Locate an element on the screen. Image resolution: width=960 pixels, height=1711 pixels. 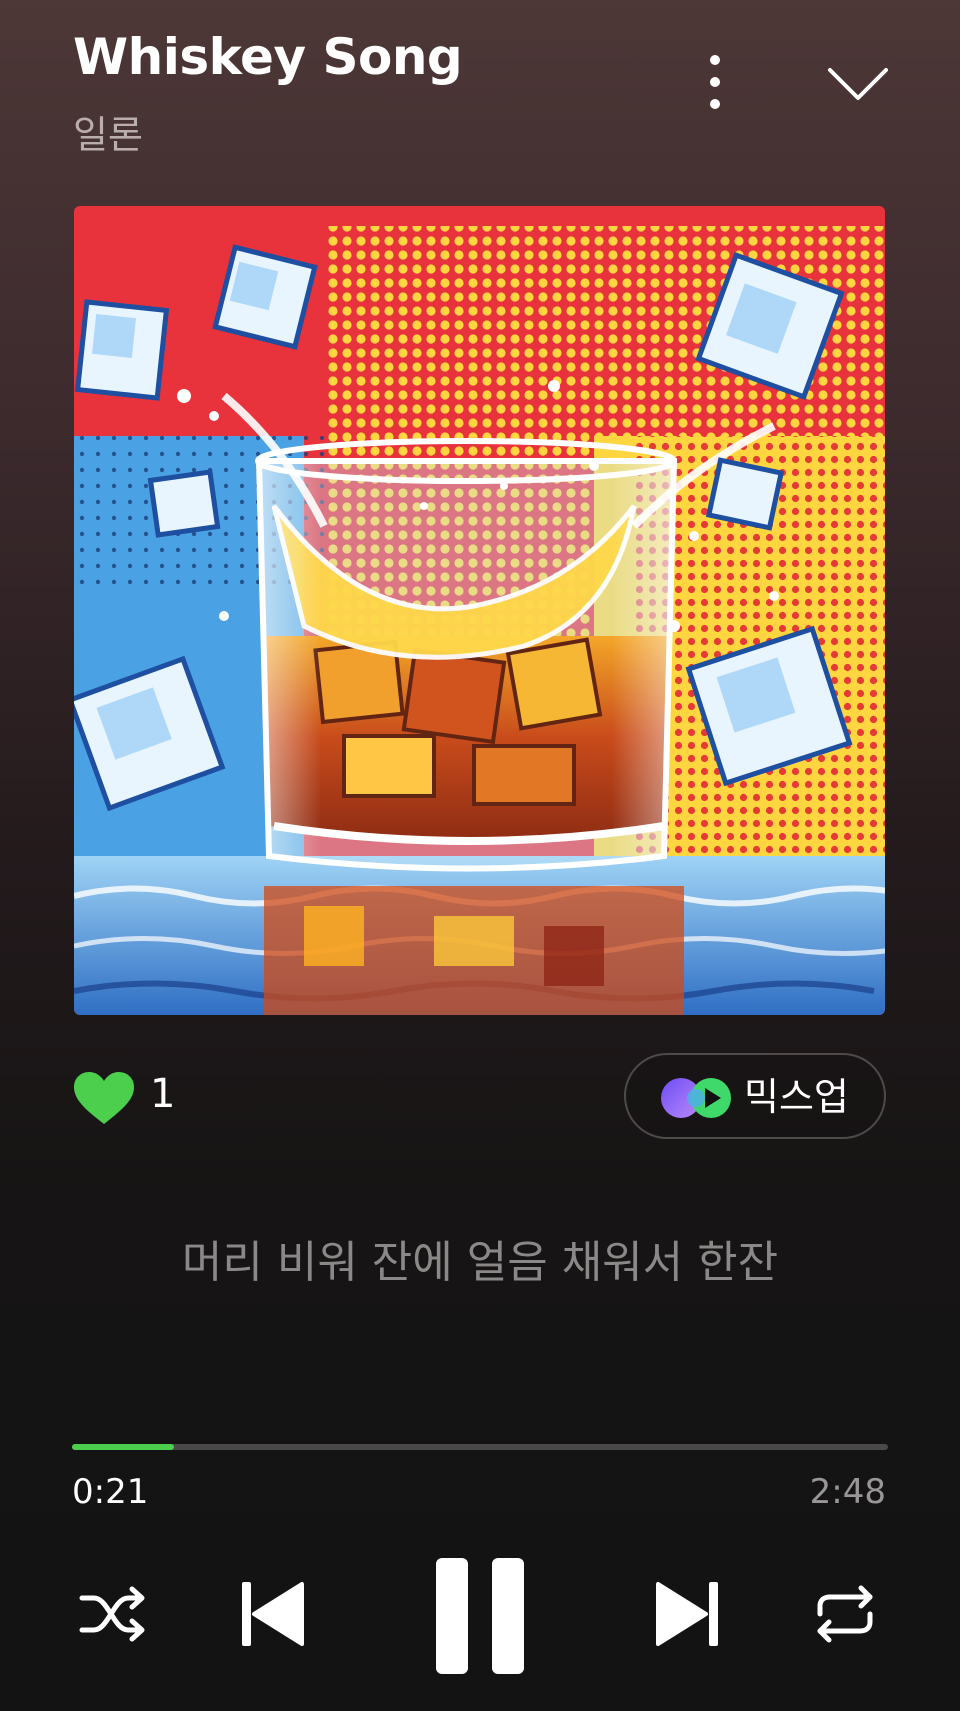
previous-track-button is located at coordinates (272, 1614).